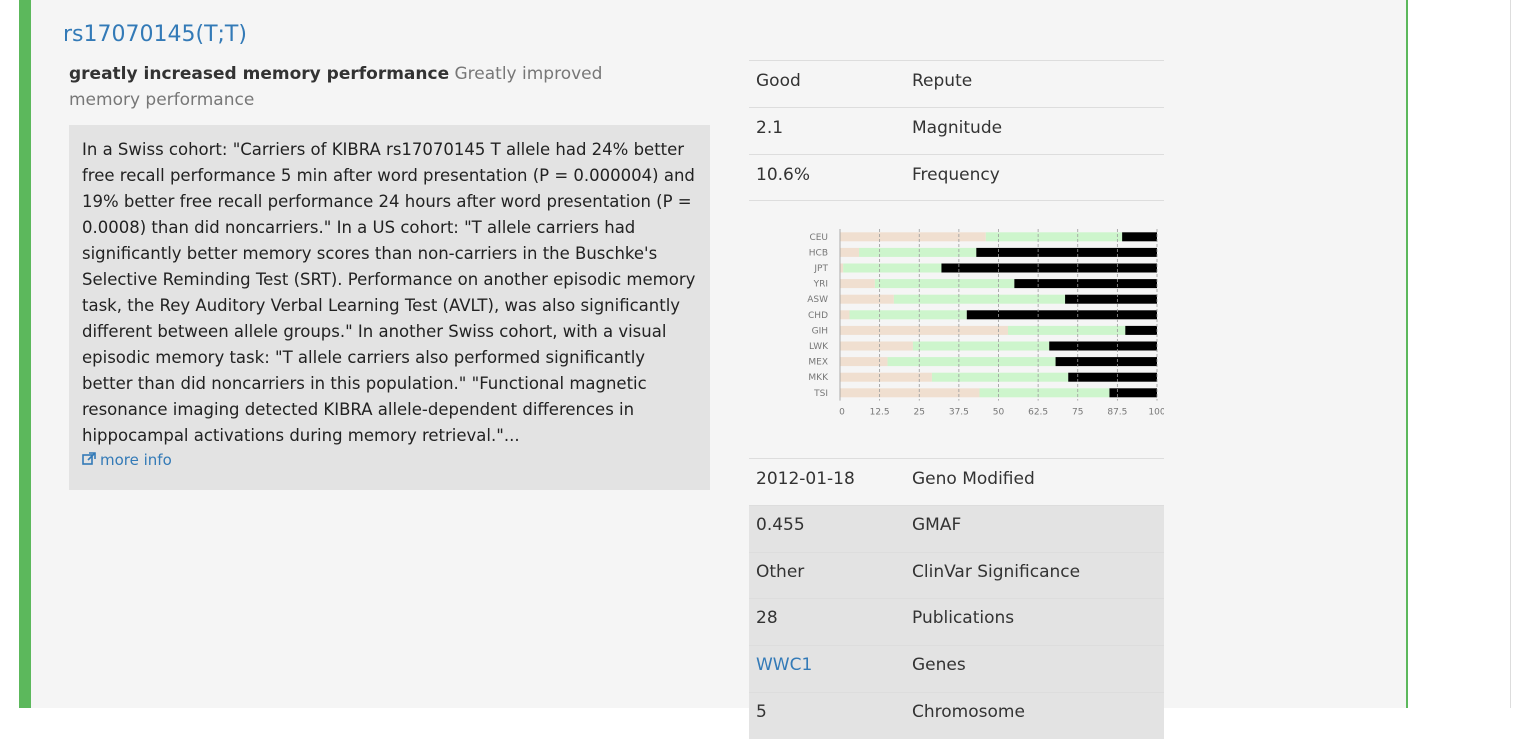 The height and width of the screenshot is (739, 1514). Describe the element at coordinates (1117, 413) in the screenshot. I see `x-tick-label-87.5: 87.5` at that location.